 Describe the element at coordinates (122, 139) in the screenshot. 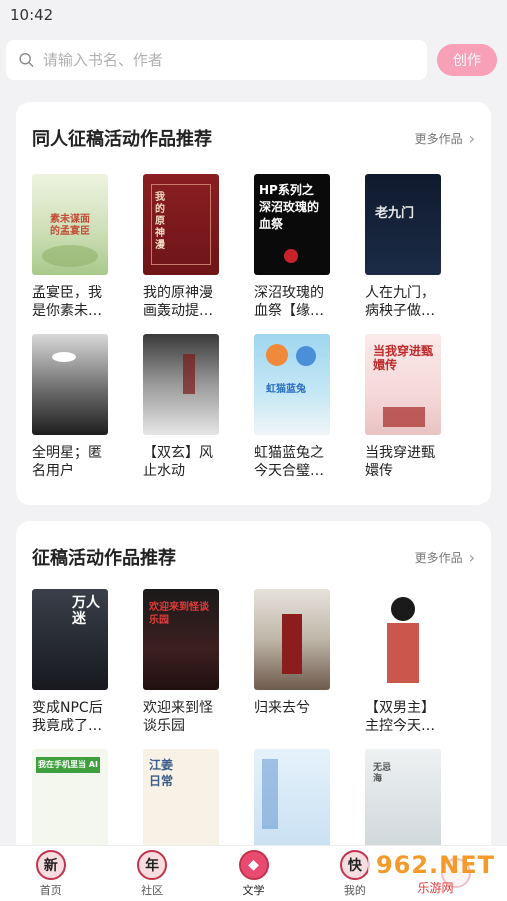

I see `section-title: 同人征稿活动作品推荐` at that location.